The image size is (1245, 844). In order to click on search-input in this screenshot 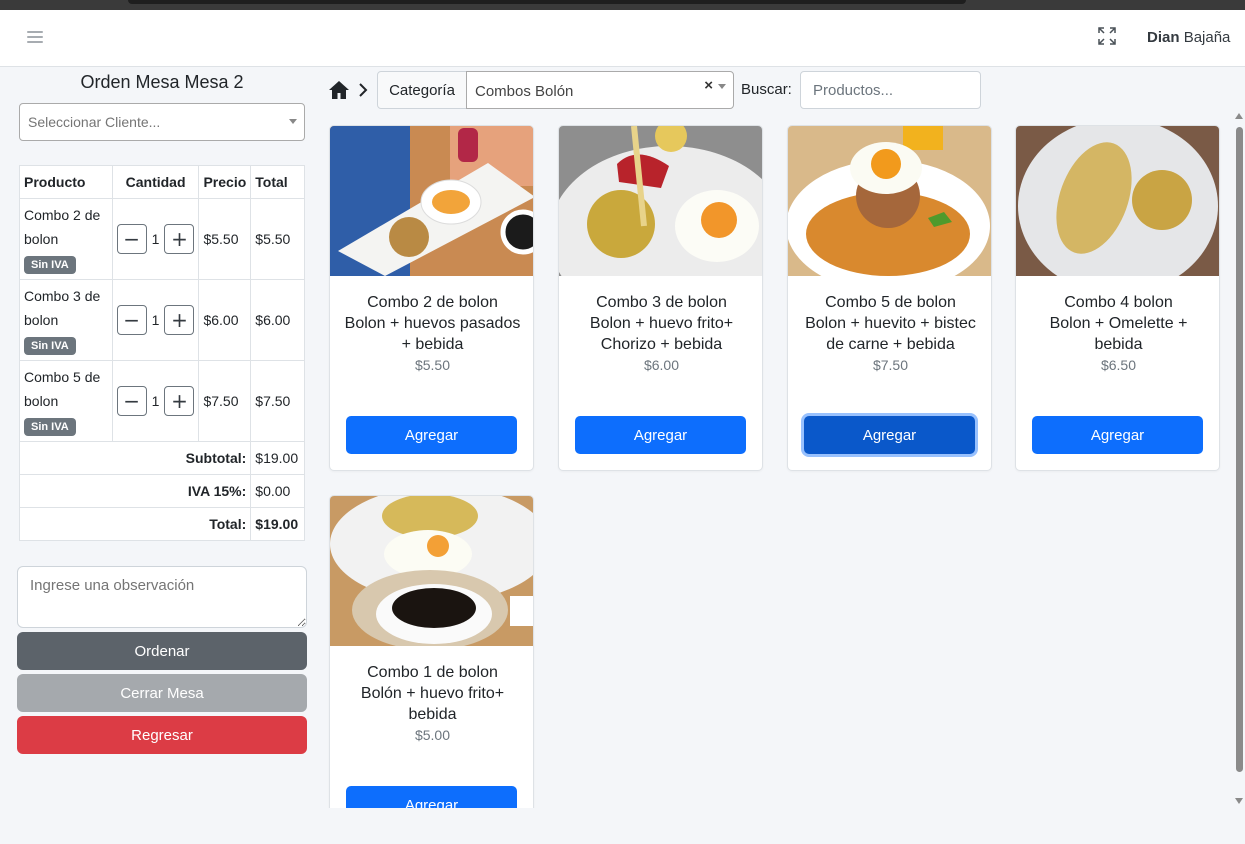, I will do `click(890, 90)`.